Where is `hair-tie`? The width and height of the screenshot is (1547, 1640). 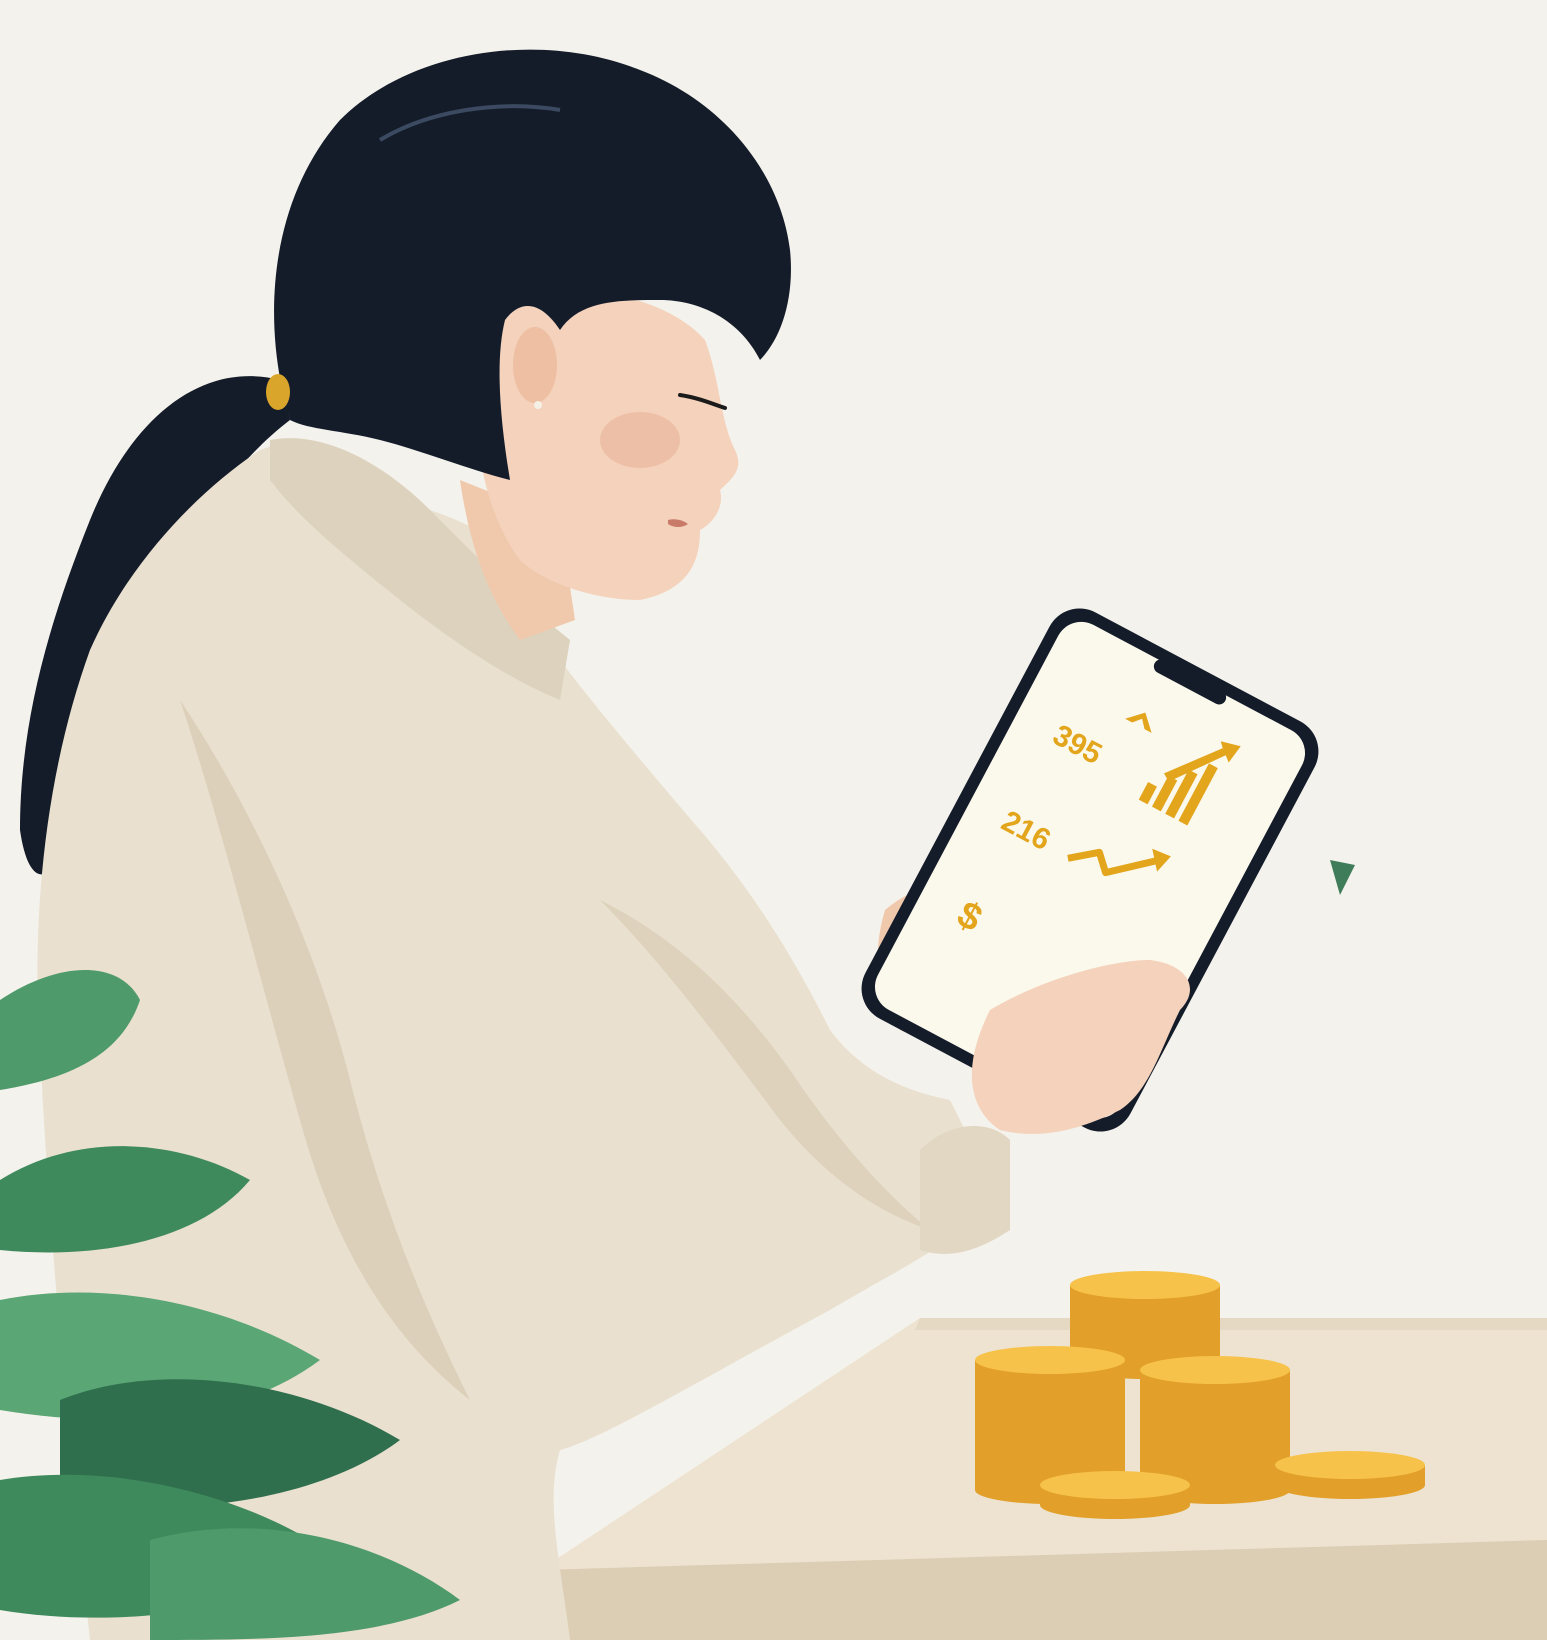 hair-tie is located at coordinates (278, 392).